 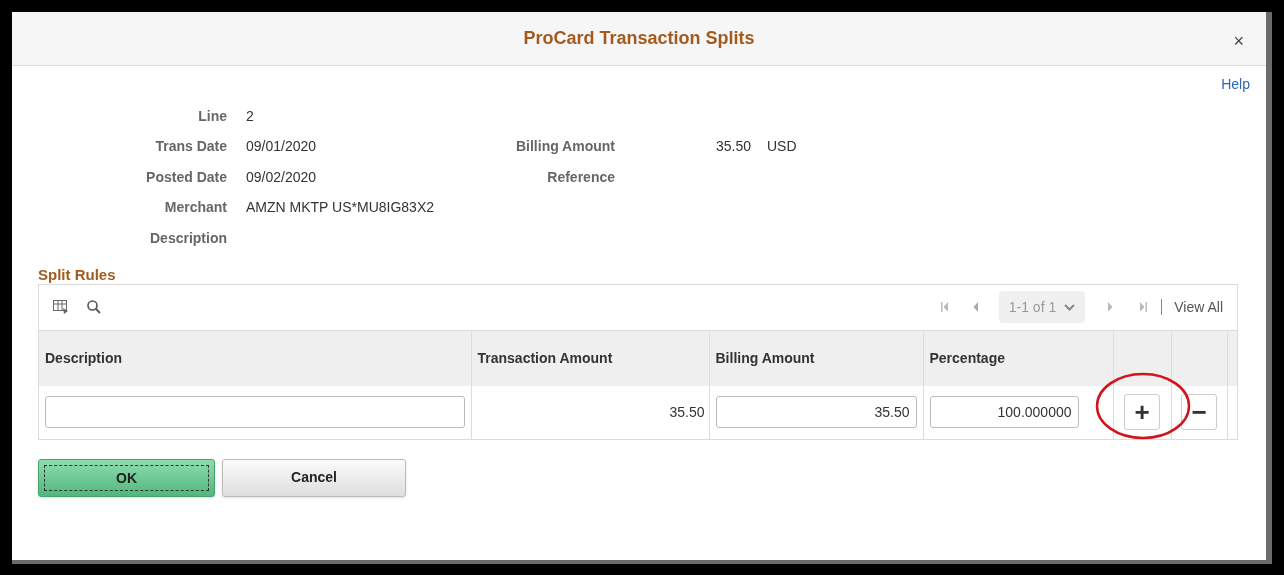 I want to click on close-button: ×, so click(x=1238, y=41).